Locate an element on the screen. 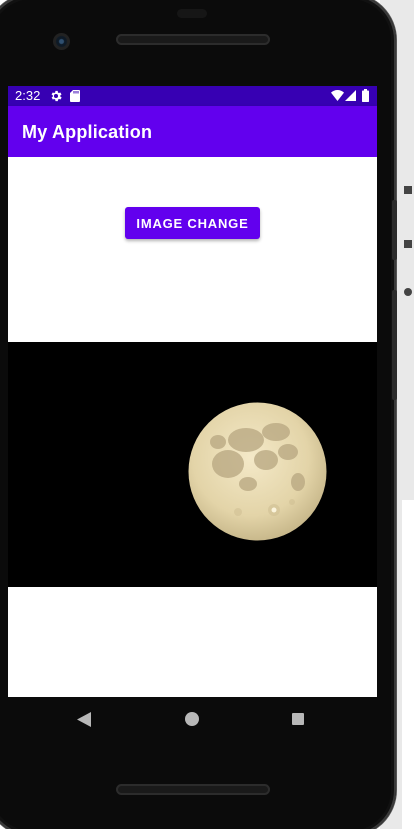  back-icon is located at coordinates (84, 719).